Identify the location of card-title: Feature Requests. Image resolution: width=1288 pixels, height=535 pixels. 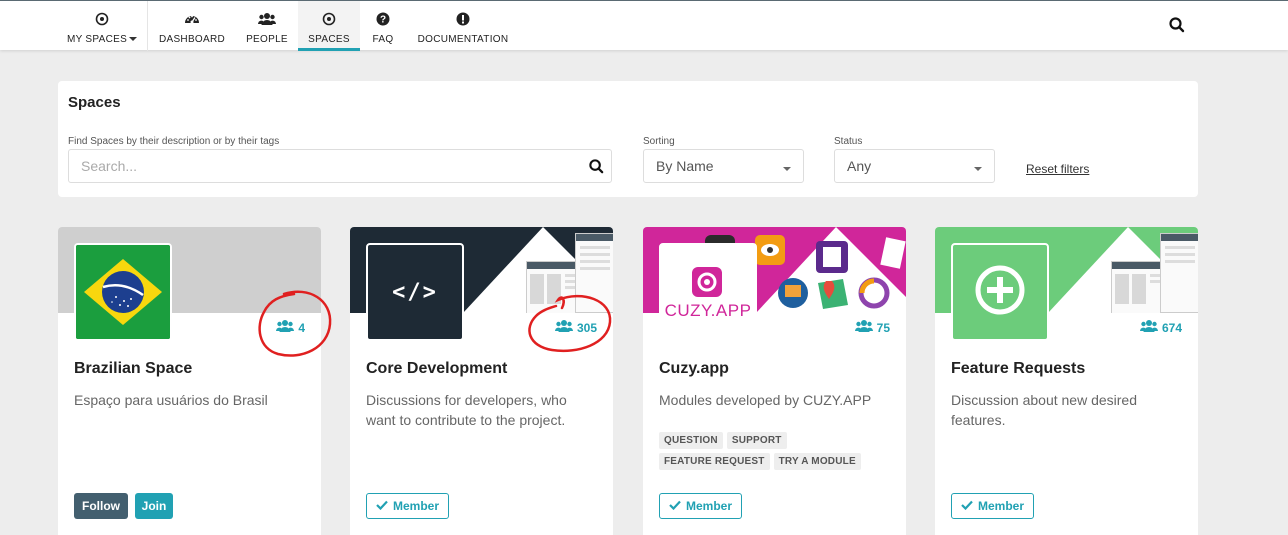
(1018, 369).